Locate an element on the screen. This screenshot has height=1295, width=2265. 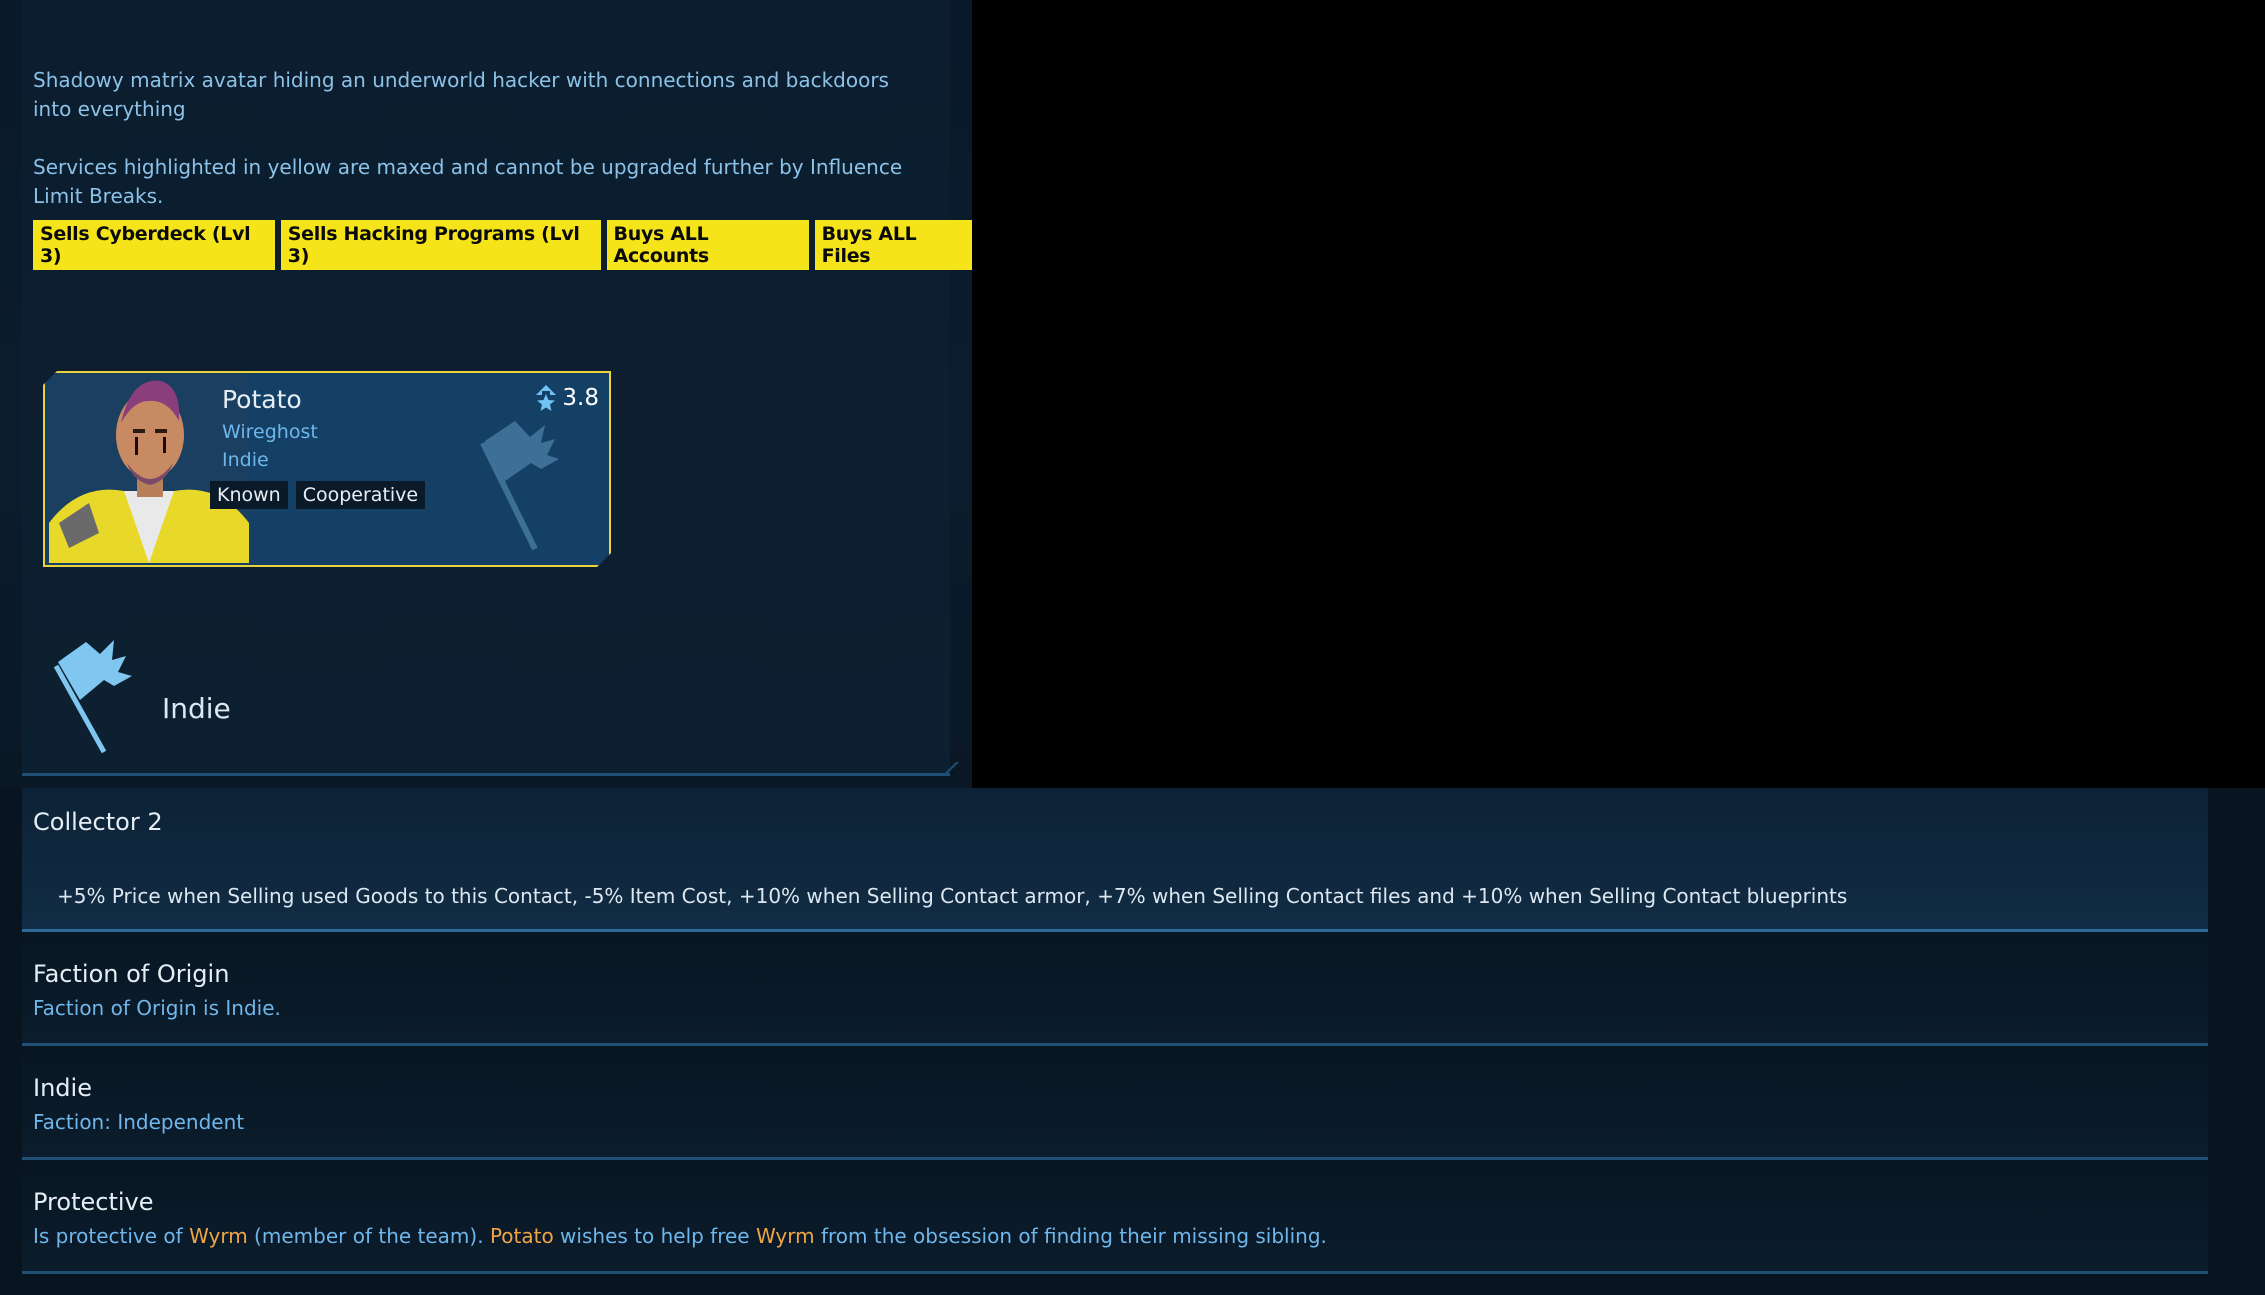
service-tag: Buys ALL Files is located at coordinates (893, 245).